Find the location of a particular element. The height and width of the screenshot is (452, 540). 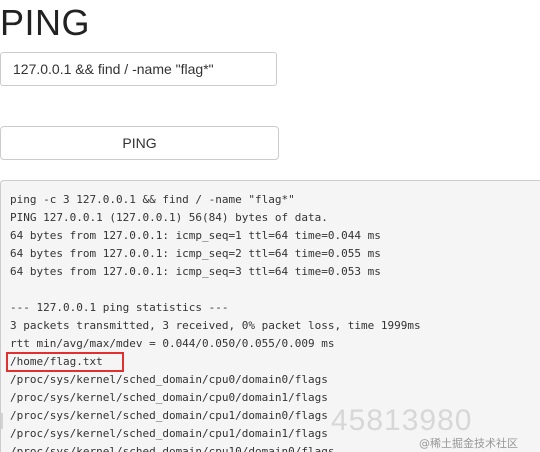

command-input is located at coordinates (138, 69).